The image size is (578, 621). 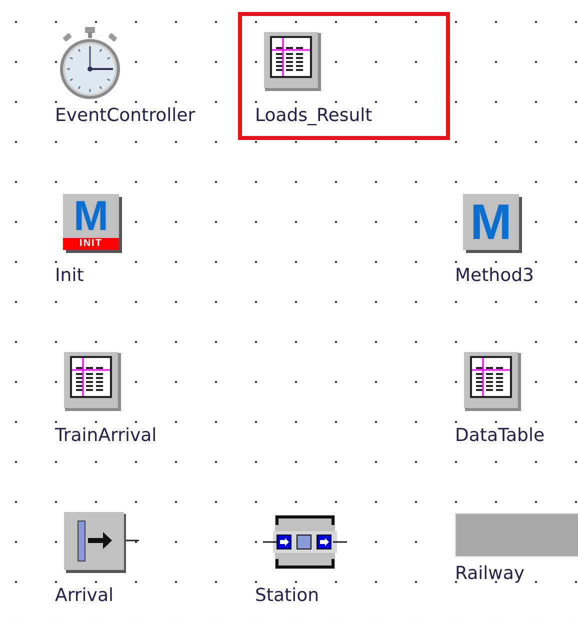 I want to click on object-label: Loads_Result, so click(x=313, y=115).